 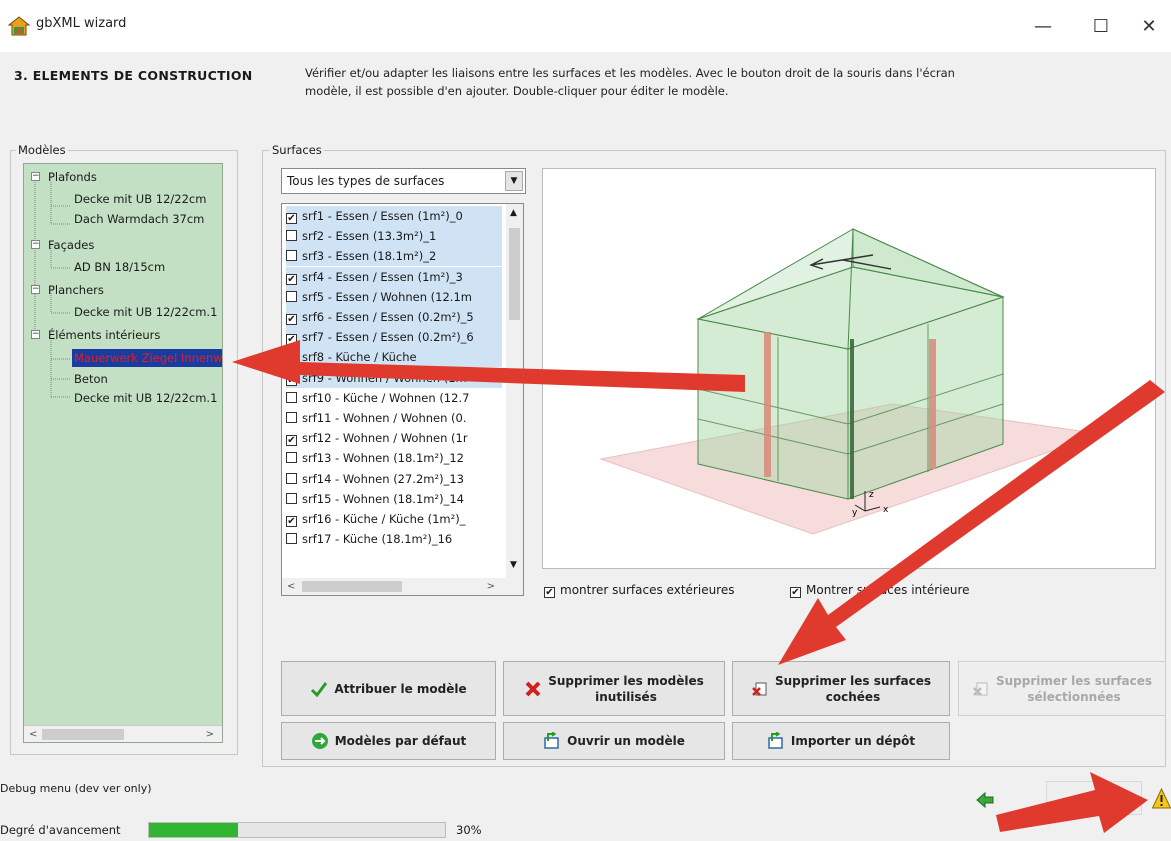 I want to click on surface-label: srf3 - Essen (18.1m²)_2, so click(x=369, y=256).